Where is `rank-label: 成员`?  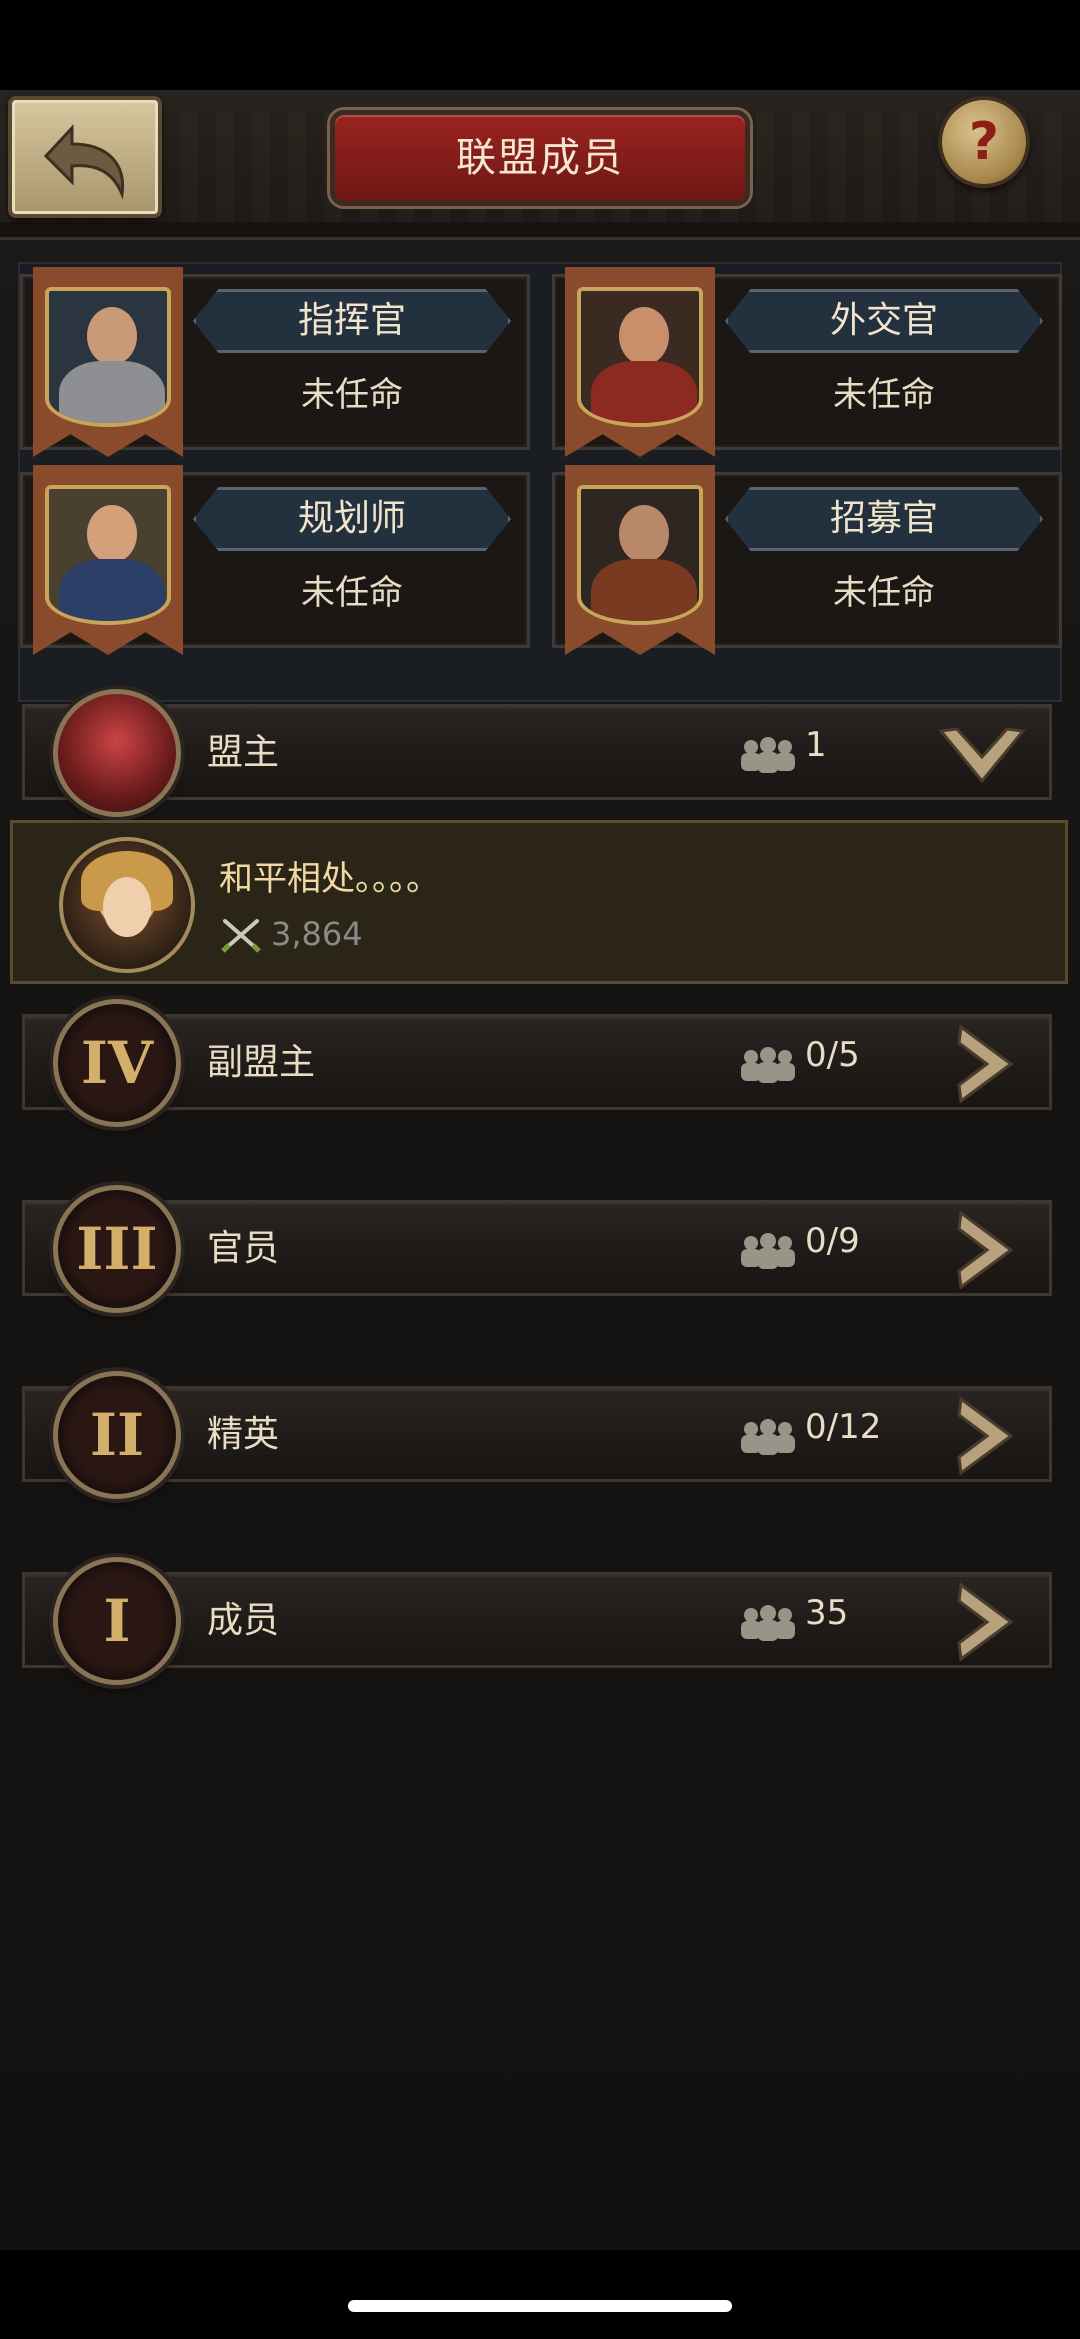
rank-label: 成员 is located at coordinates (243, 1620).